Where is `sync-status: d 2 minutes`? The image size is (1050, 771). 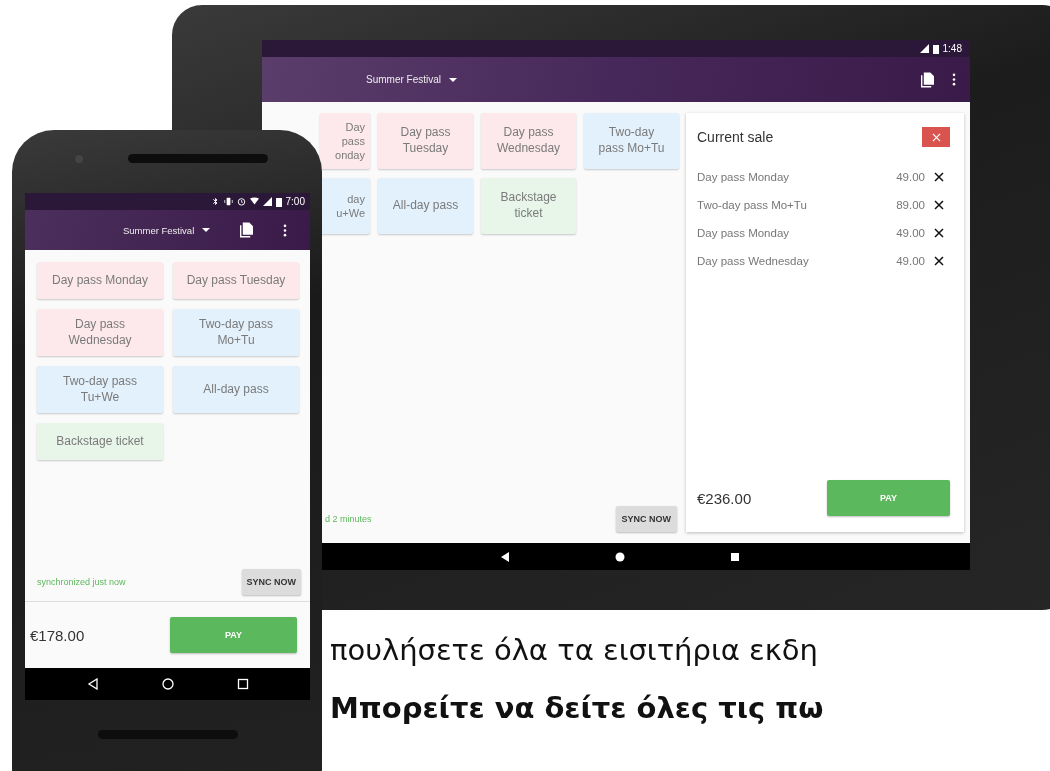
sync-status: d 2 minutes is located at coordinates (348, 519).